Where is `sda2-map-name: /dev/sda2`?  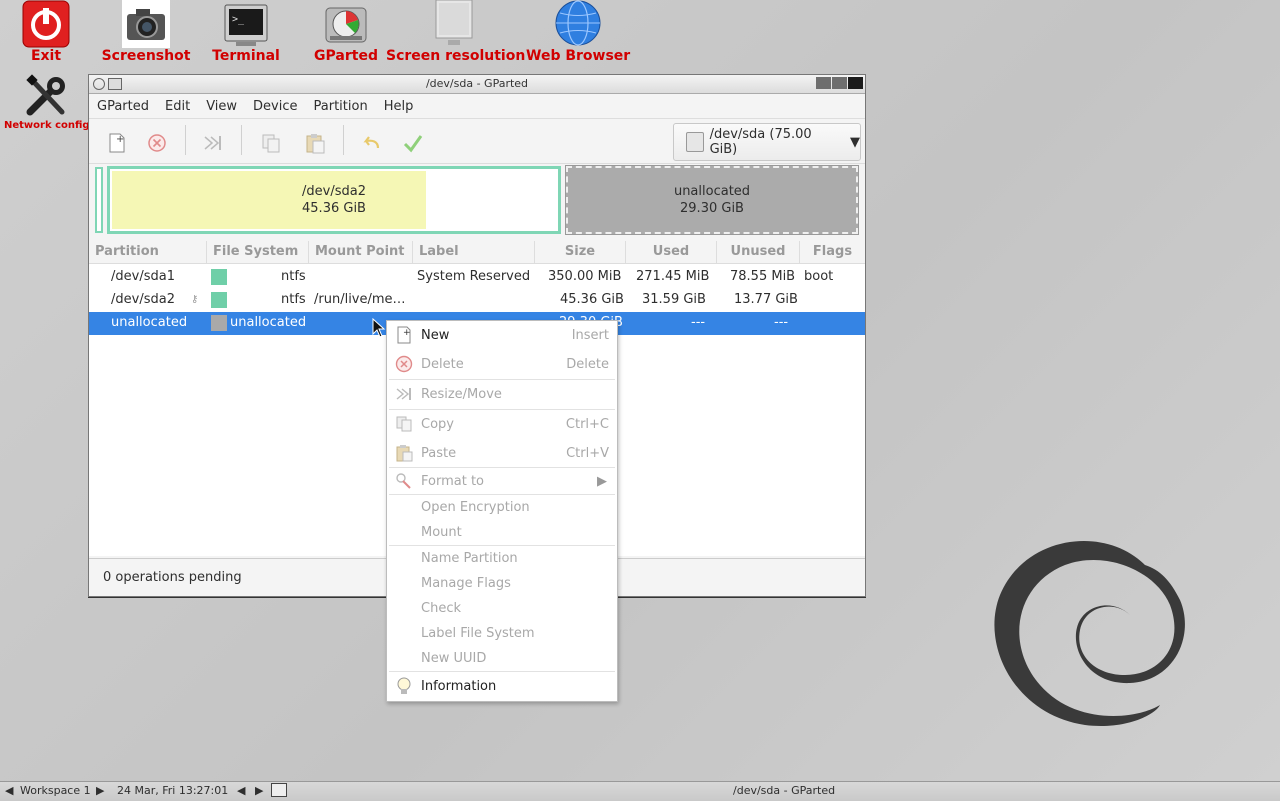 sda2-map-name: /dev/sda2 is located at coordinates (334, 191).